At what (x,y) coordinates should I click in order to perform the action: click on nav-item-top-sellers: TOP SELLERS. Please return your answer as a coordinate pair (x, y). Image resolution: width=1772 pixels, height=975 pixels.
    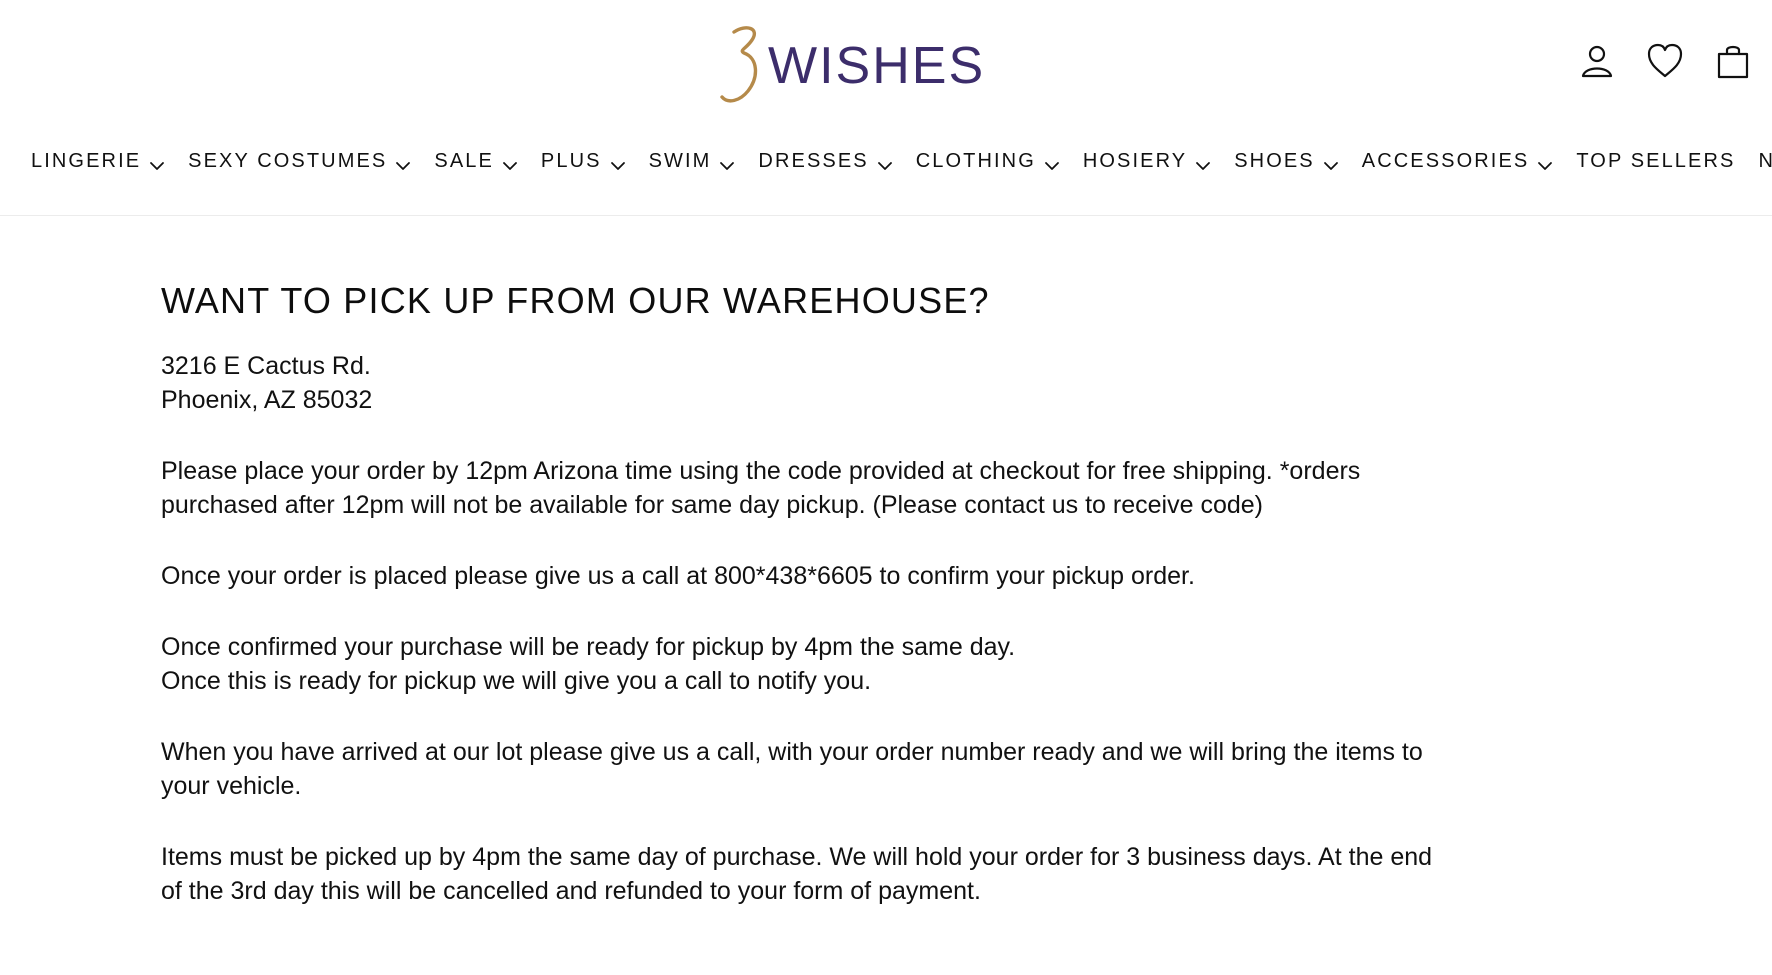
    Looking at the image, I should click on (1655, 161).